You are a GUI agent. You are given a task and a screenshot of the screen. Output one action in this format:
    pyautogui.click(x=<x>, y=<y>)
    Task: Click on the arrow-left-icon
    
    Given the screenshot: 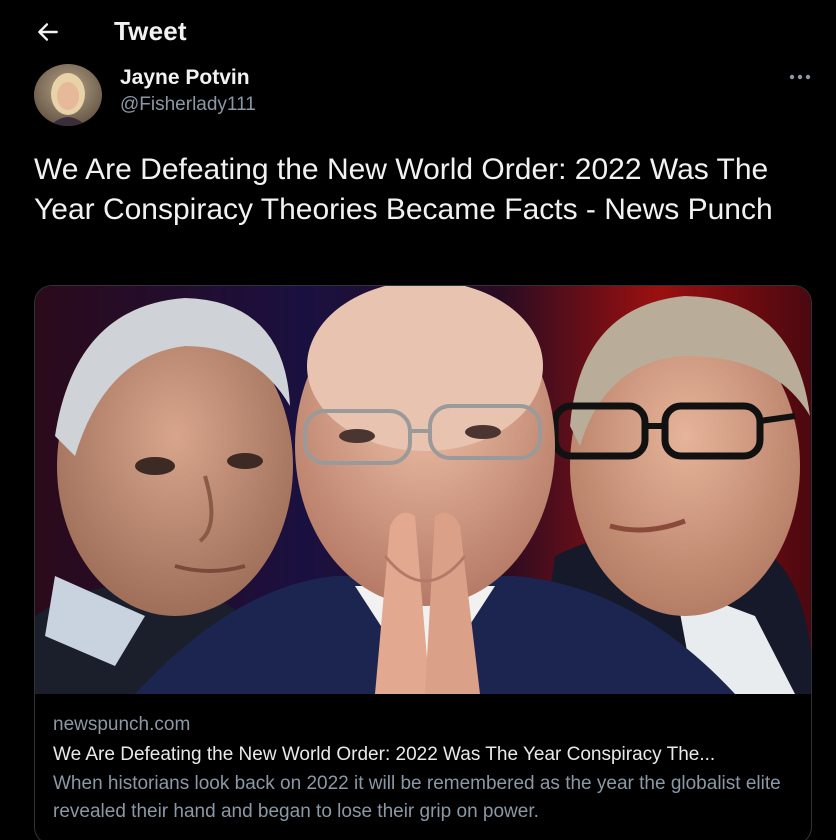 What is the action you would take?
    pyautogui.click(x=48, y=32)
    